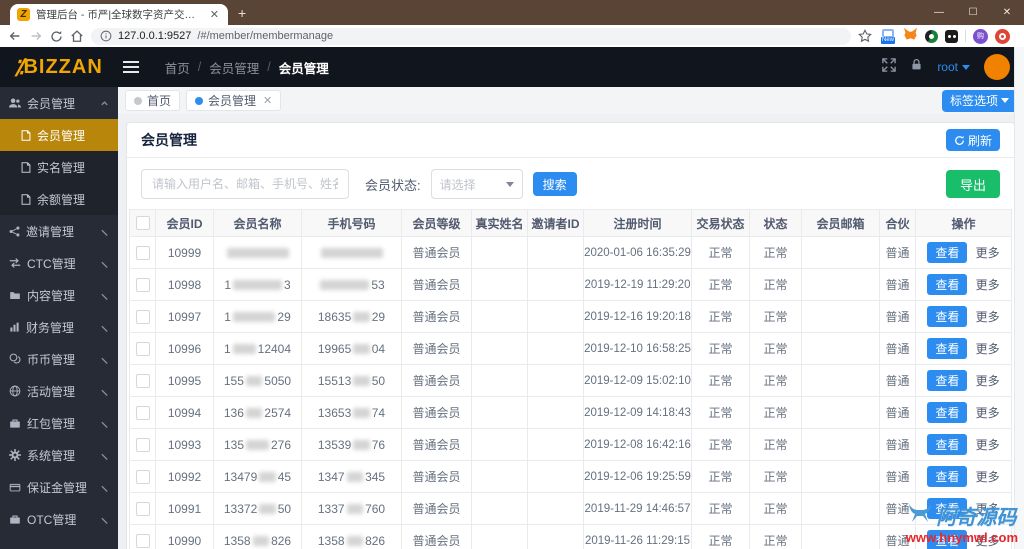  Describe the element at coordinates (980, 36) in the screenshot. I see `profile-avatar: 购` at that location.